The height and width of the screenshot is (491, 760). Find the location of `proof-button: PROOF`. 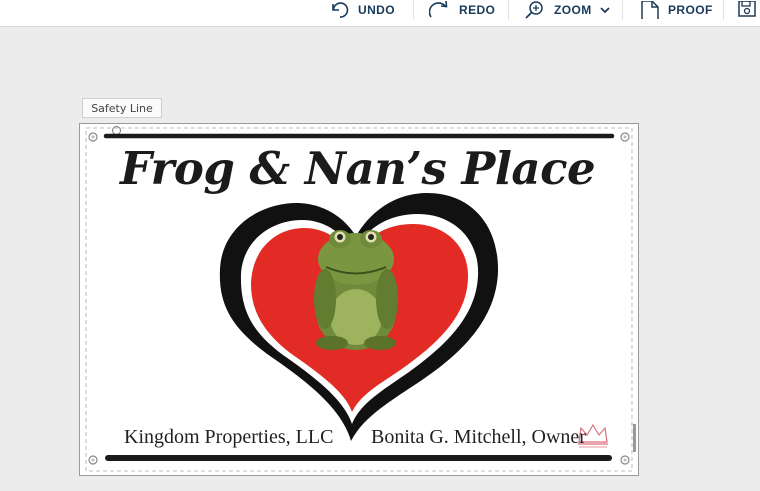

proof-button: PROOF is located at coordinates (676, 10).